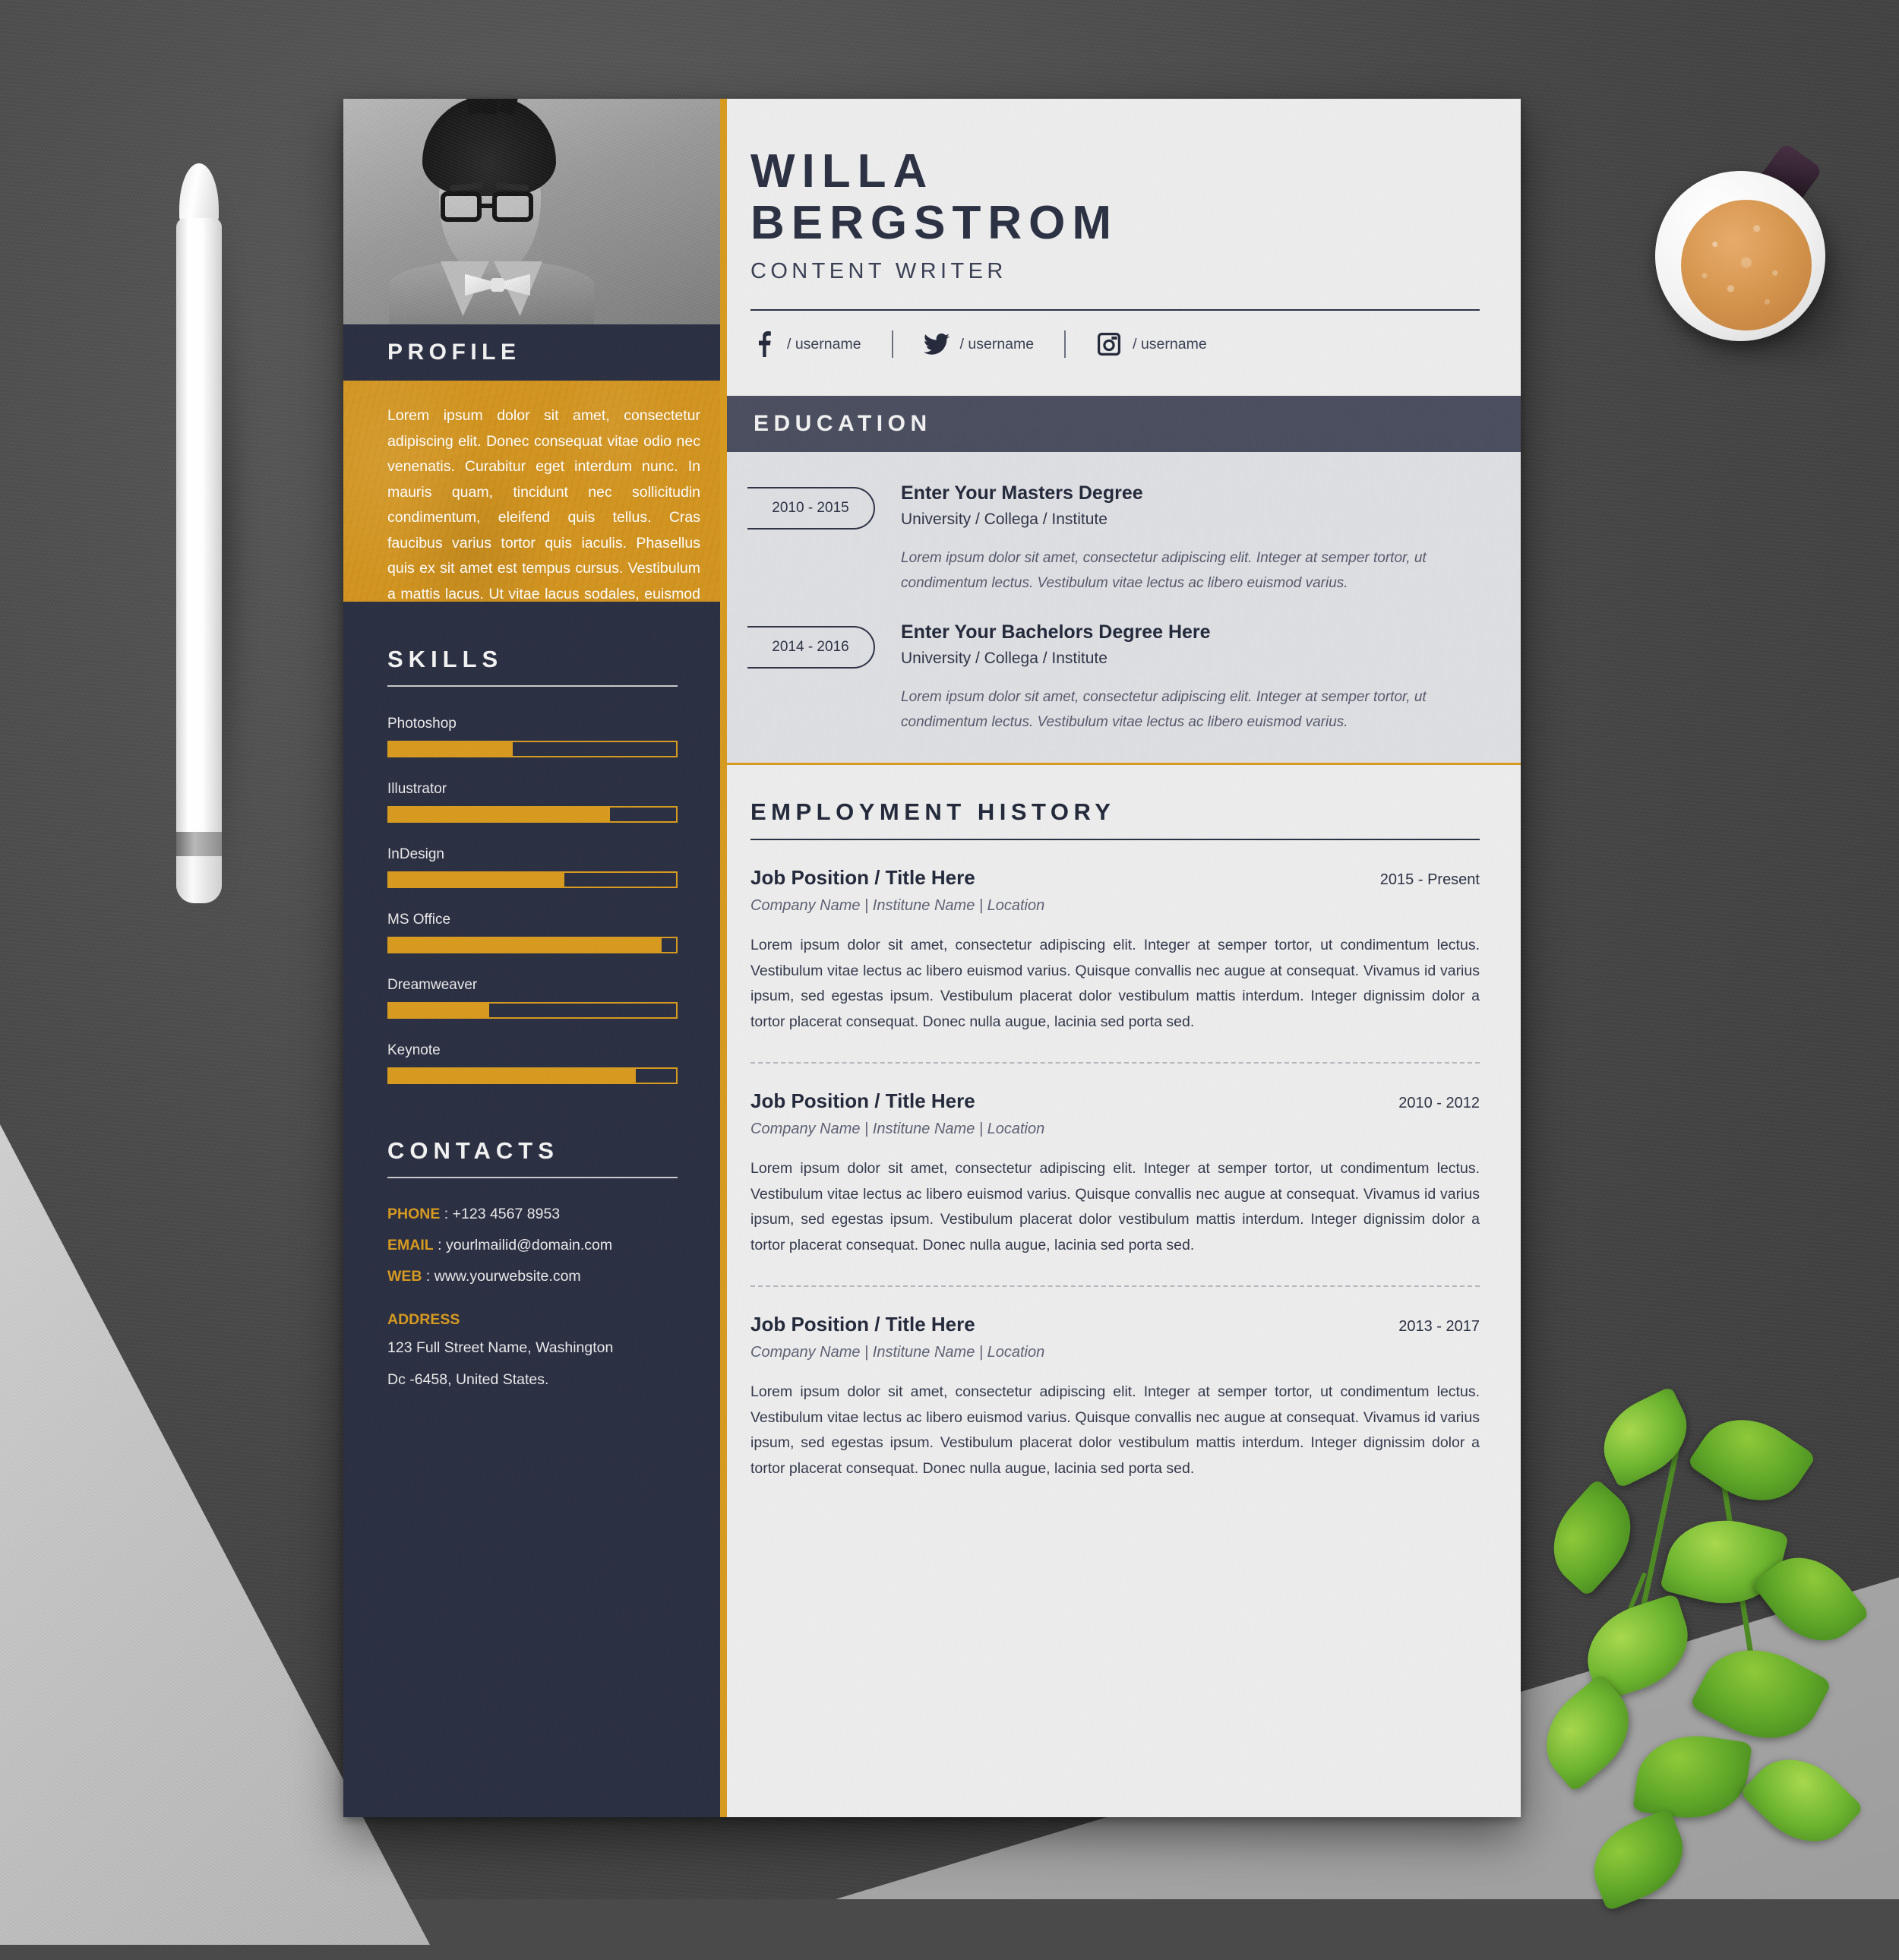 The height and width of the screenshot is (1960, 1899). What do you see at coordinates (405, 1276) in the screenshot?
I see `contact-key: WEB` at bounding box center [405, 1276].